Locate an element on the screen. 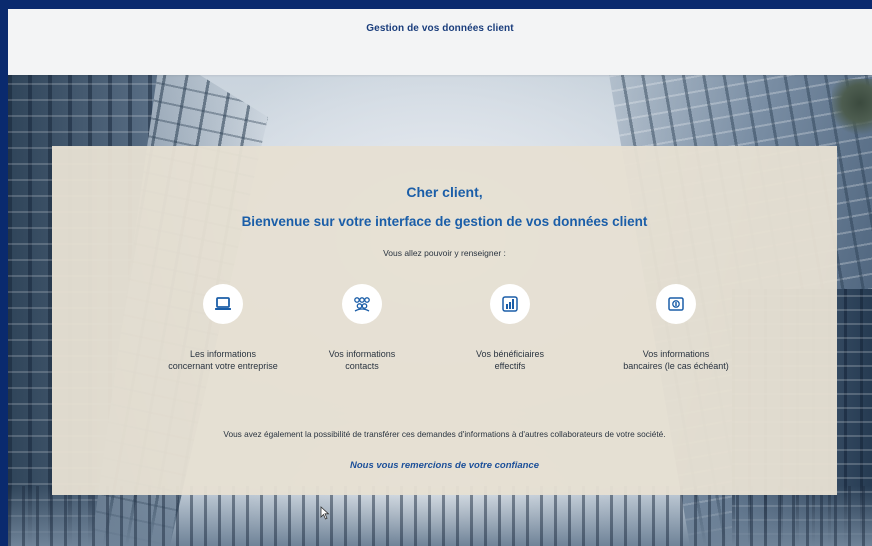 Image resolution: width=872 pixels, height=546 pixels. background-buildings-bottom is located at coordinates (440, 516).